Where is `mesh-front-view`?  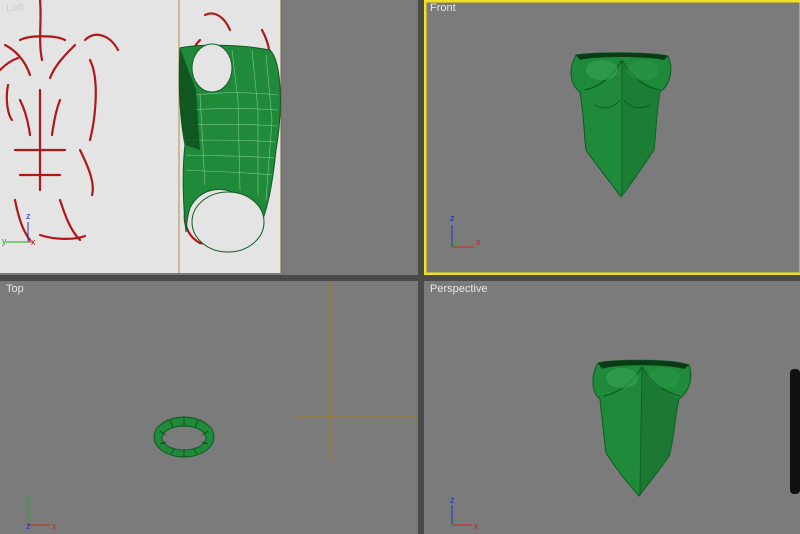 mesh-front-view is located at coordinates (621, 125).